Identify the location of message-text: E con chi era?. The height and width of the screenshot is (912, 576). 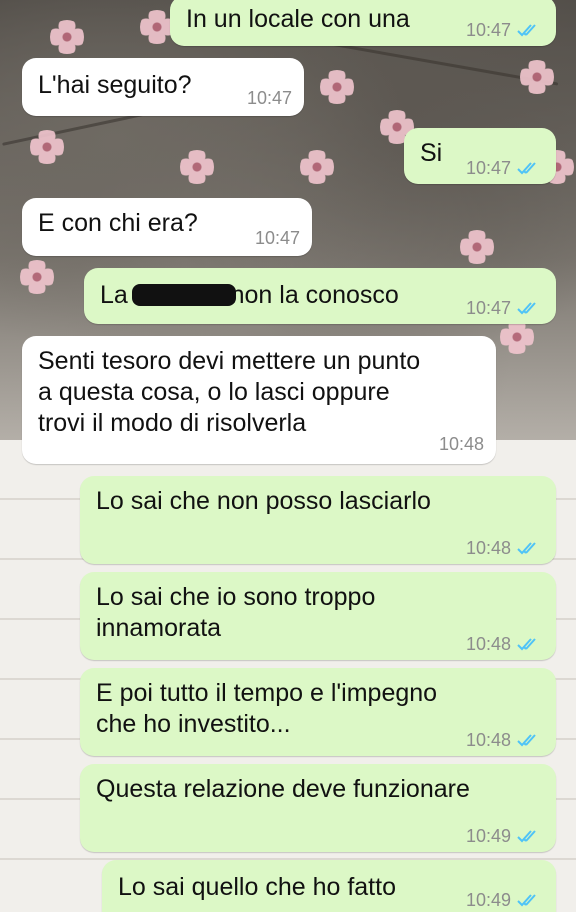
(118, 223).